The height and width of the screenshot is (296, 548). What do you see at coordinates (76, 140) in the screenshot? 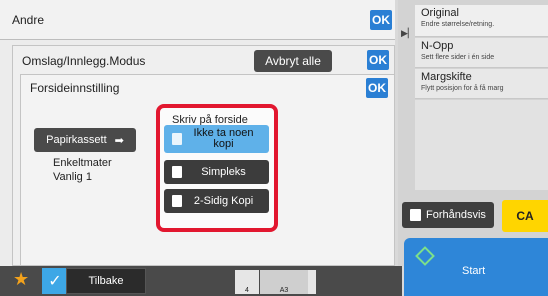
I see `paper-tray-button-label: Papirkassett` at bounding box center [76, 140].